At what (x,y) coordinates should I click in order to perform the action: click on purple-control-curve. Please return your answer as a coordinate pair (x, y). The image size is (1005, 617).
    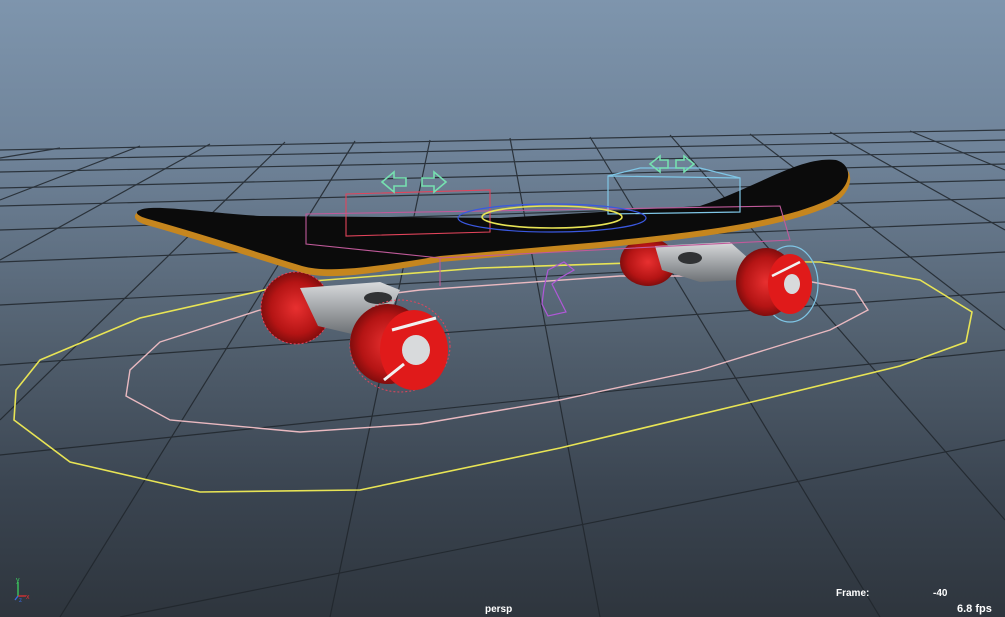
    Looking at the image, I should click on (558, 289).